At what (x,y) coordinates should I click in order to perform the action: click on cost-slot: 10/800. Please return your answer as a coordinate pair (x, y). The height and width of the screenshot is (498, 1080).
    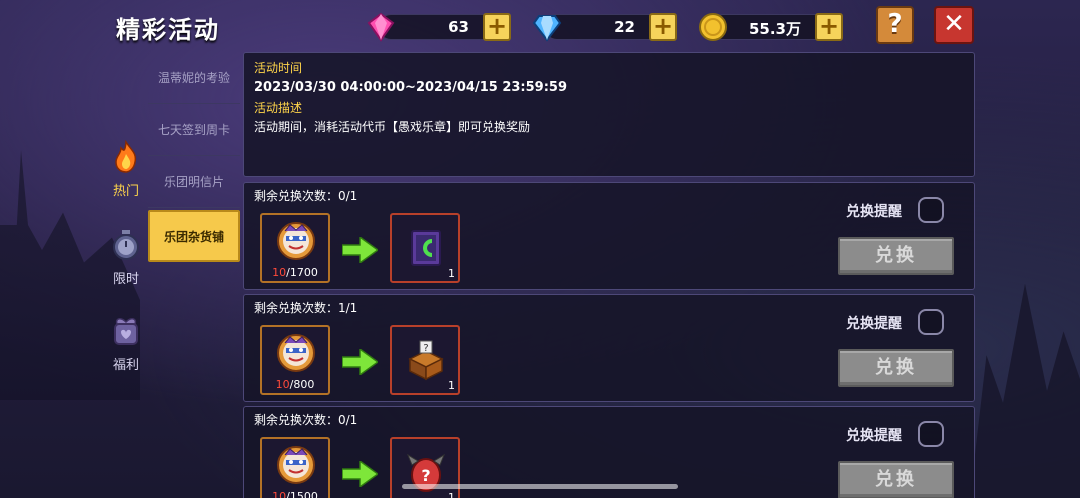
    Looking at the image, I should click on (295, 360).